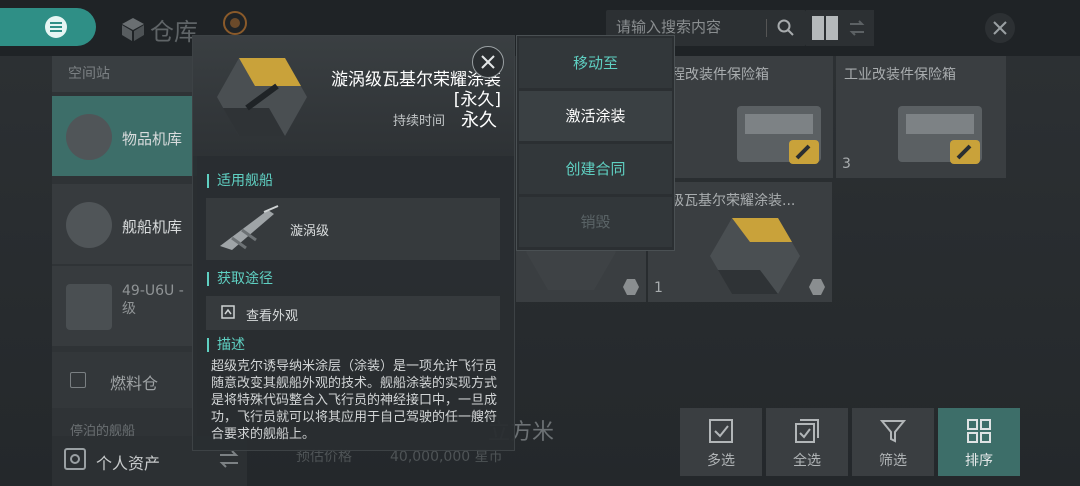  Describe the element at coordinates (807, 461) in the screenshot. I see `select-all-label: 全选` at that location.